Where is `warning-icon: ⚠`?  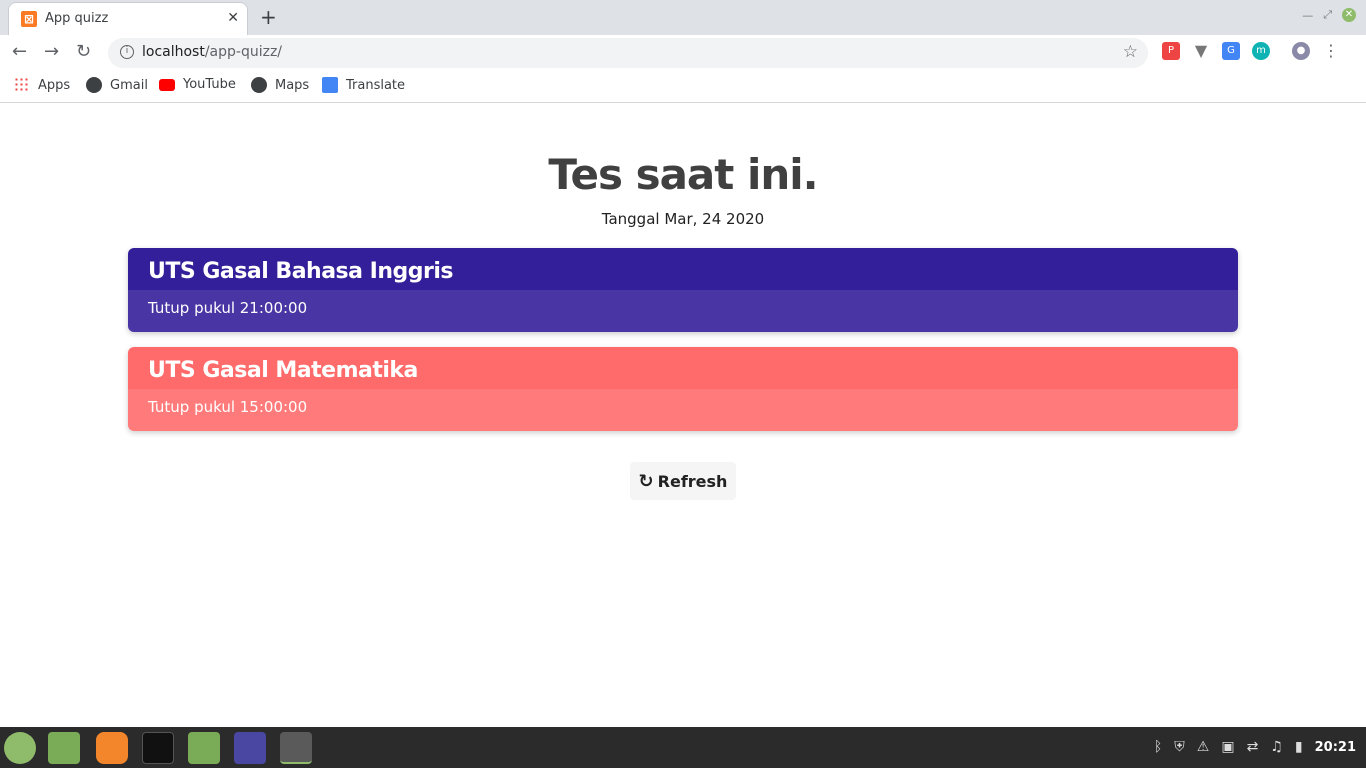
warning-icon: ⚠ is located at coordinates (1203, 747).